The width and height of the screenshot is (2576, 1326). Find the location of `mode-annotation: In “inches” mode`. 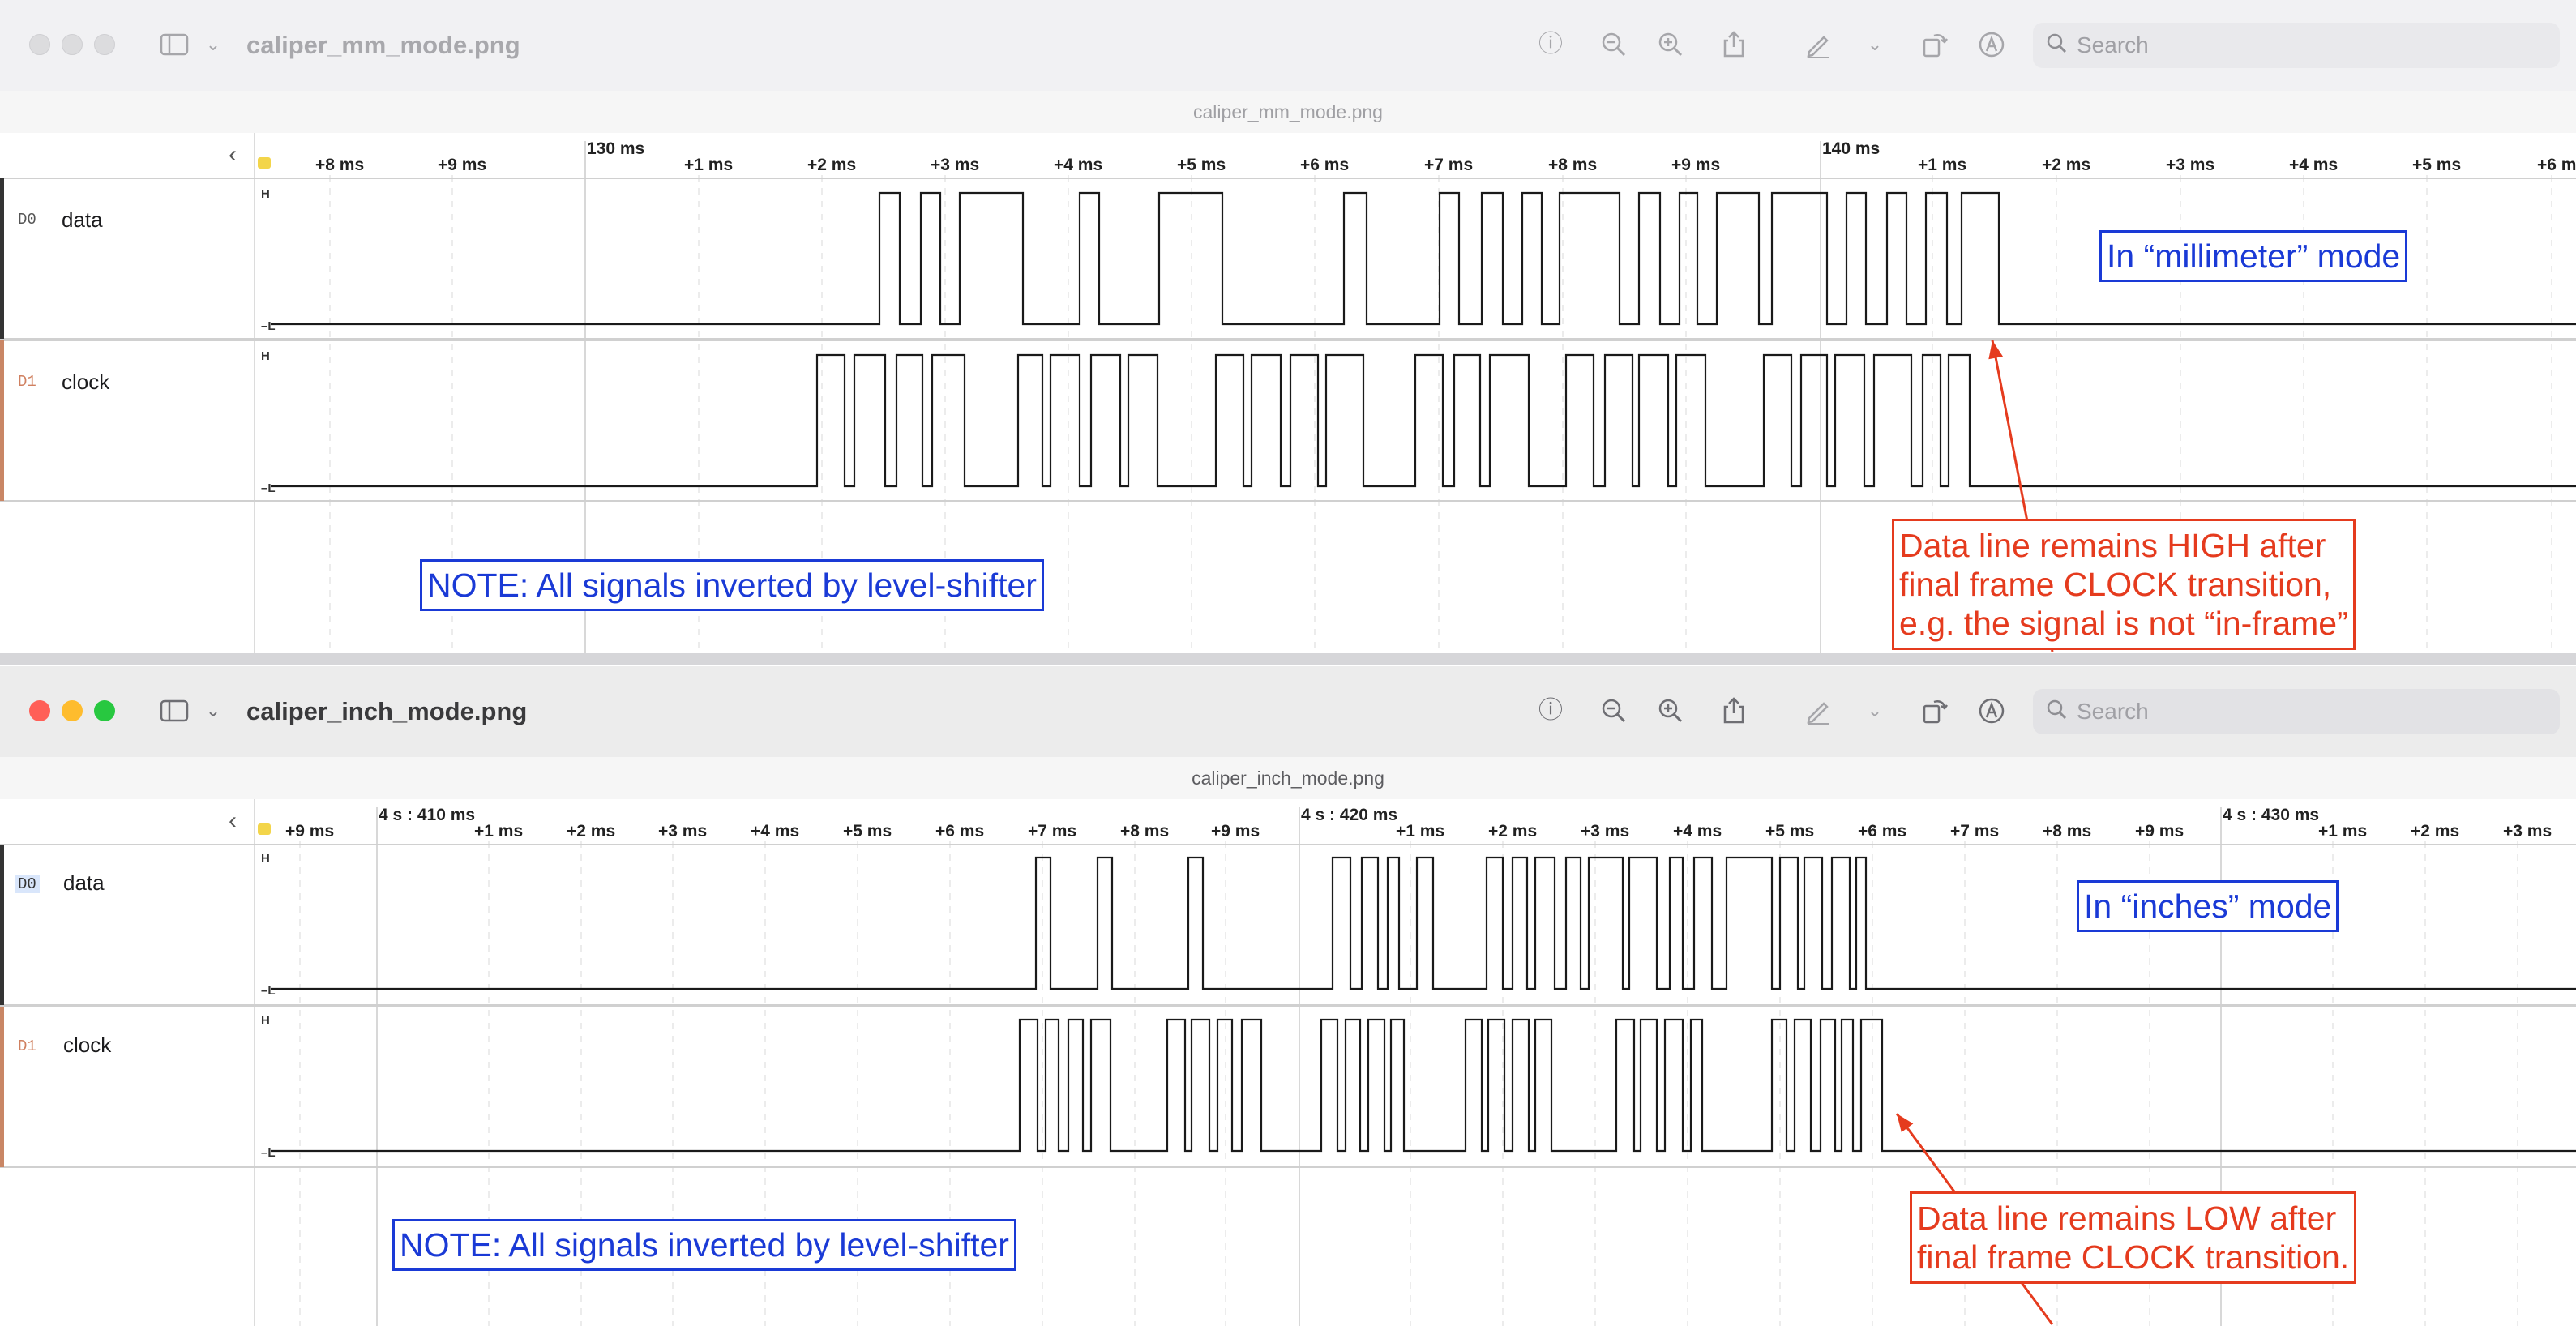

mode-annotation: In “inches” mode is located at coordinates (2208, 906).